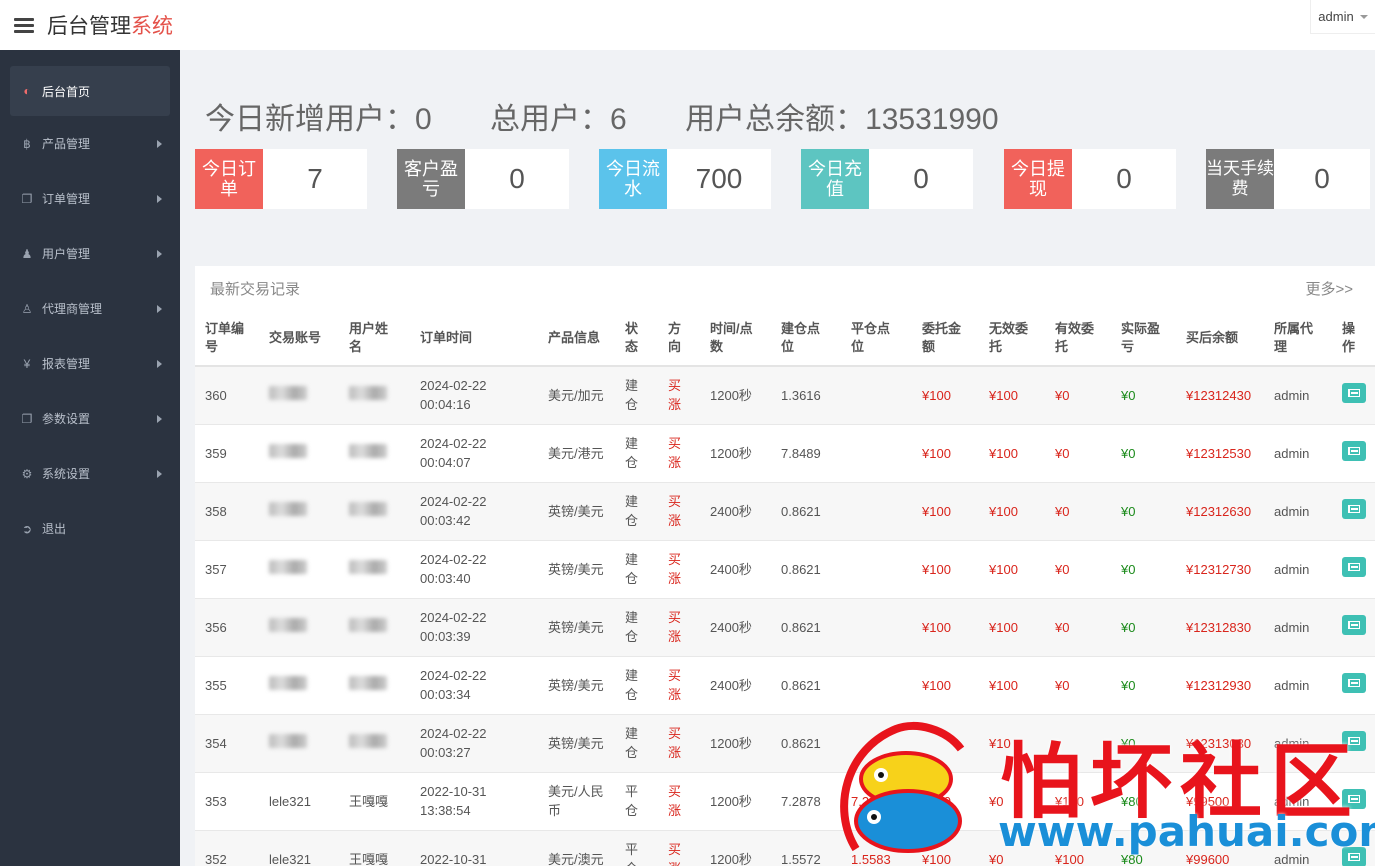 The image size is (1375, 866). I want to click on panel-header: 最新交易记录 更多>>, so click(785, 288).